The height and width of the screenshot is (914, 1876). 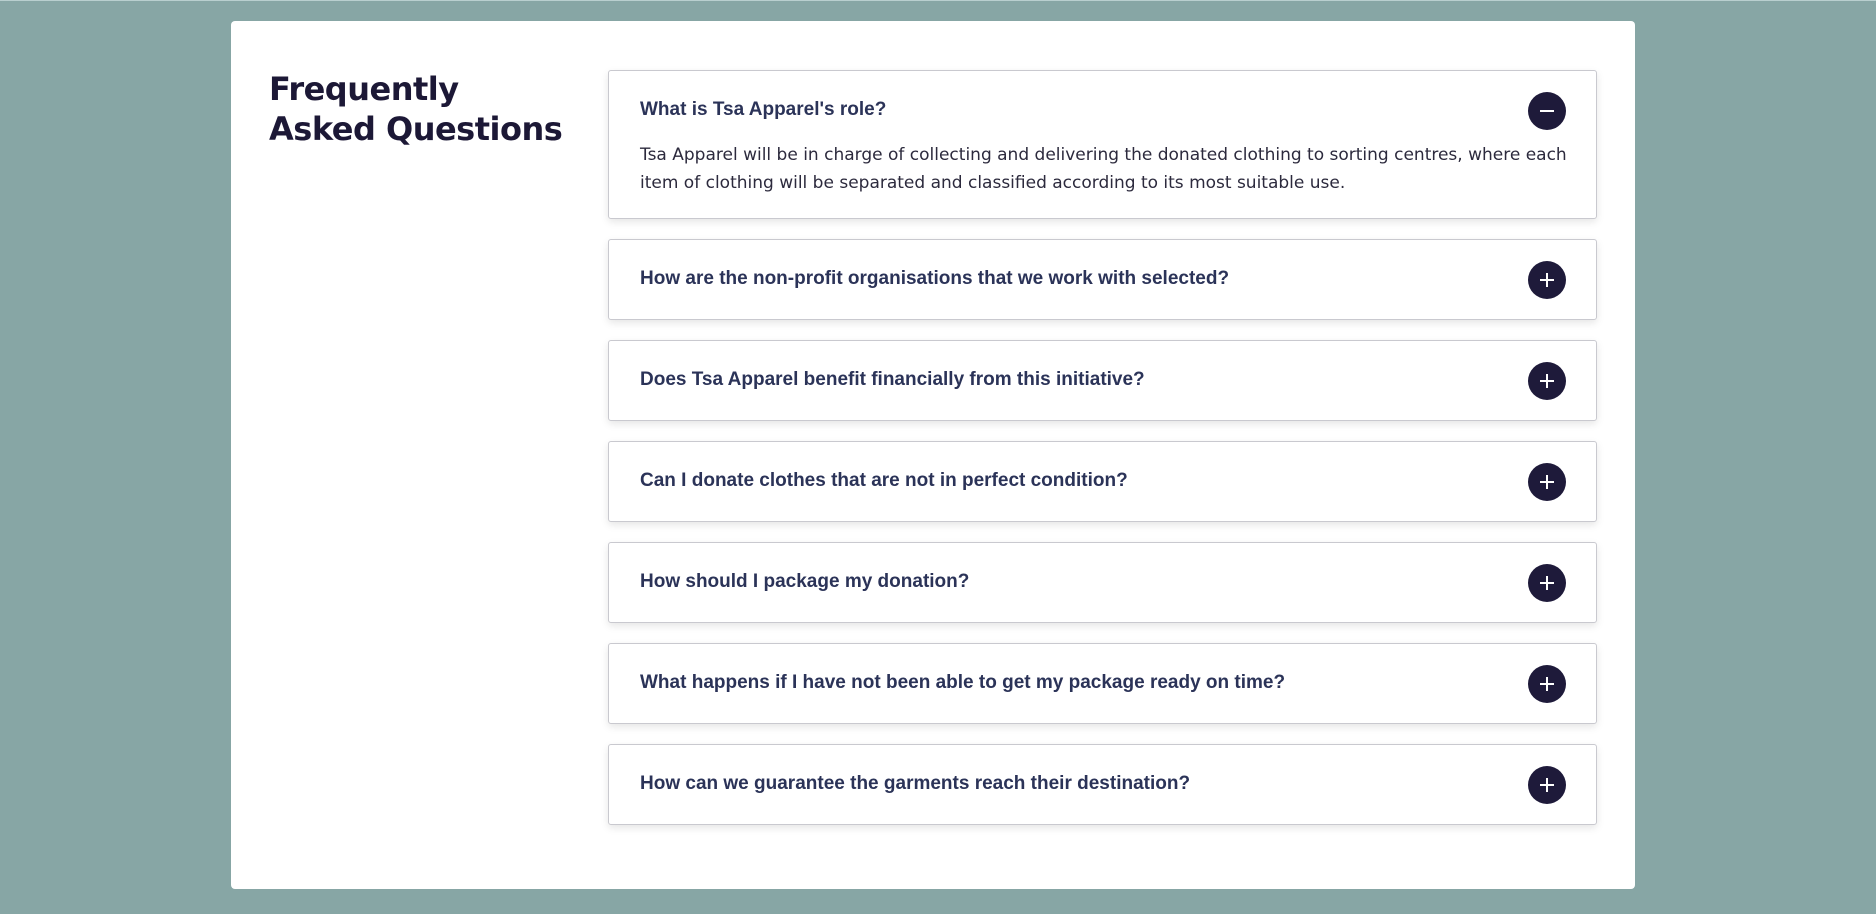 I want to click on page-title: Frequently Asked Questions, so click(x=416, y=109).